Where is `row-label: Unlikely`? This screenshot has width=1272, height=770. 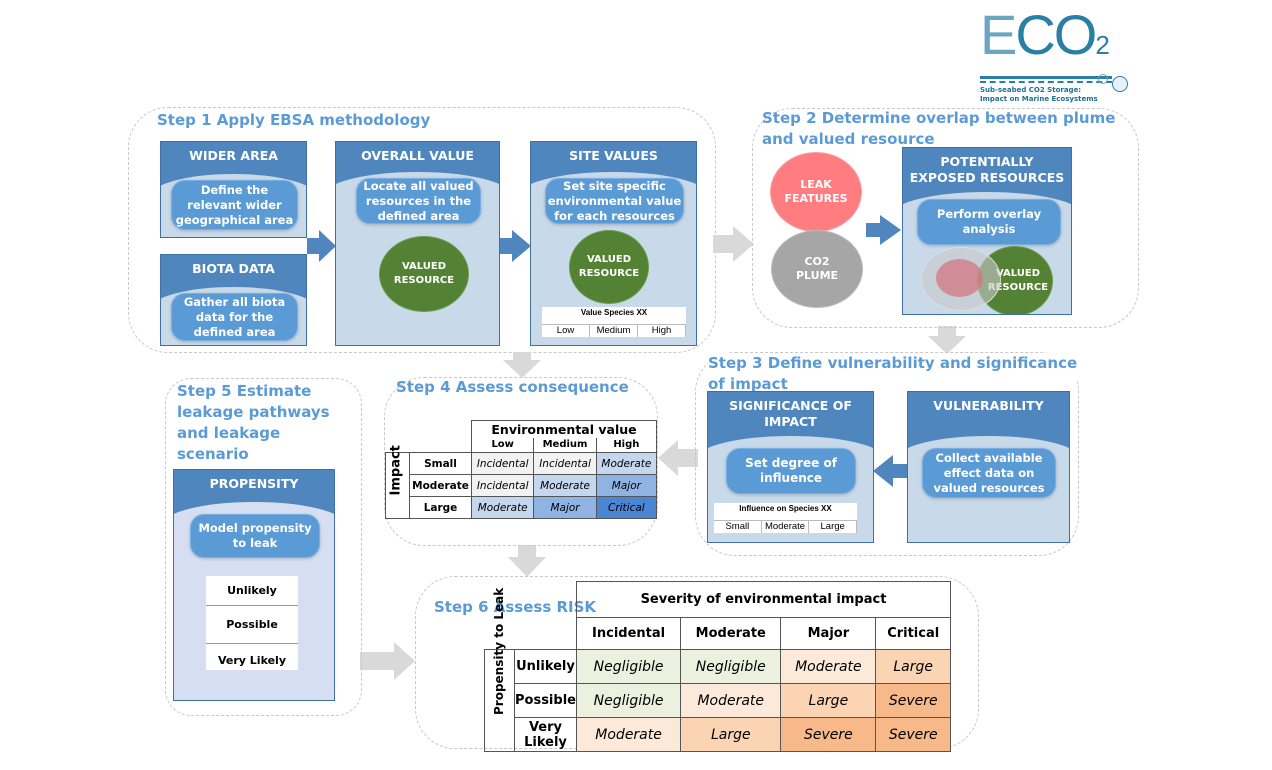
row-label: Unlikely is located at coordinates (545, 666).